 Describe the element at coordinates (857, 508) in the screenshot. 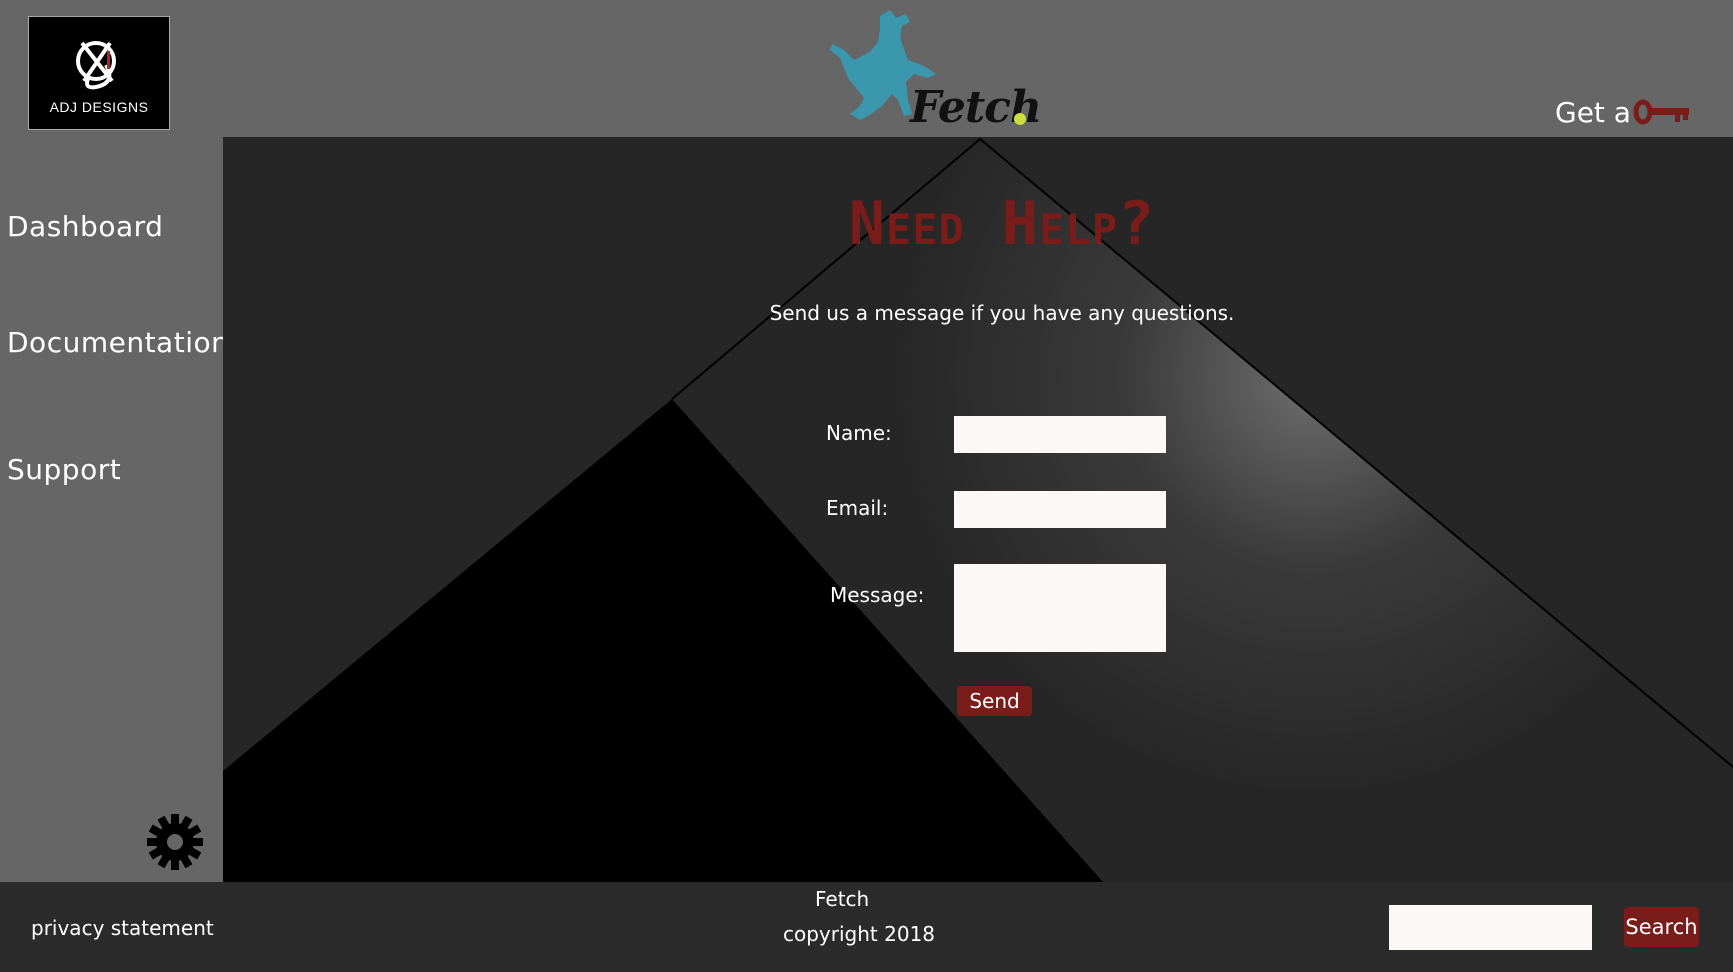

I see `email-label: Email:` at that location.